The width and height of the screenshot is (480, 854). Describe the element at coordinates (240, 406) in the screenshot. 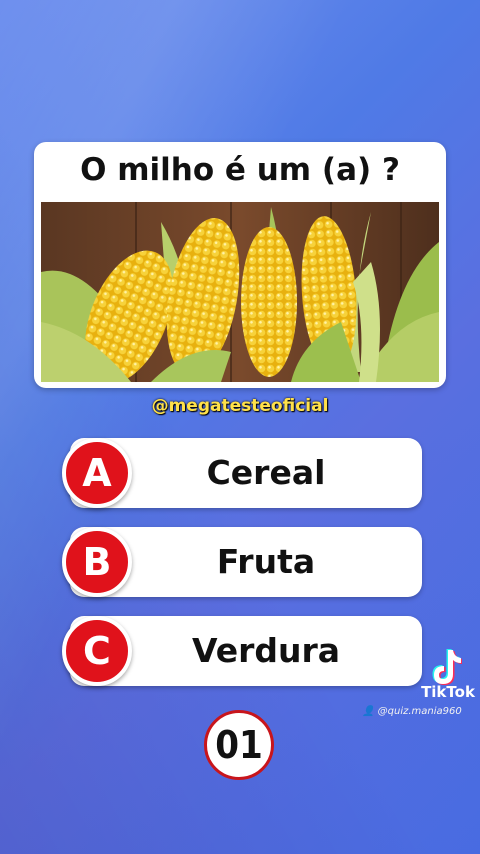

I see `handle-text: @megatesteoficial` at that location.